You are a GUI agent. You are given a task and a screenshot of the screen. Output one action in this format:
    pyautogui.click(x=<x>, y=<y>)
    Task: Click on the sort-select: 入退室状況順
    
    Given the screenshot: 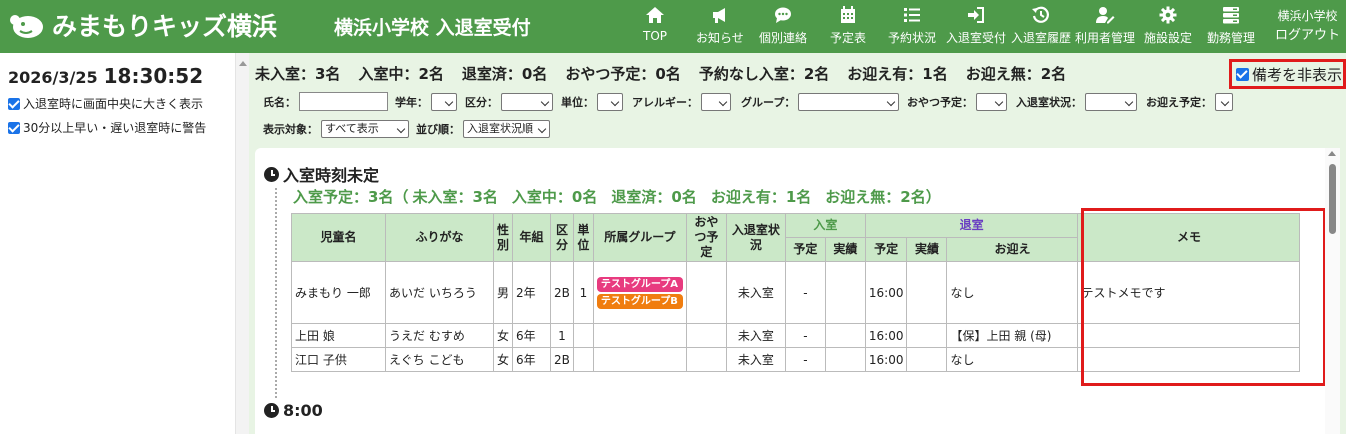 What is the action you would take?
    pyautogui.click(x=506, y=129)
    